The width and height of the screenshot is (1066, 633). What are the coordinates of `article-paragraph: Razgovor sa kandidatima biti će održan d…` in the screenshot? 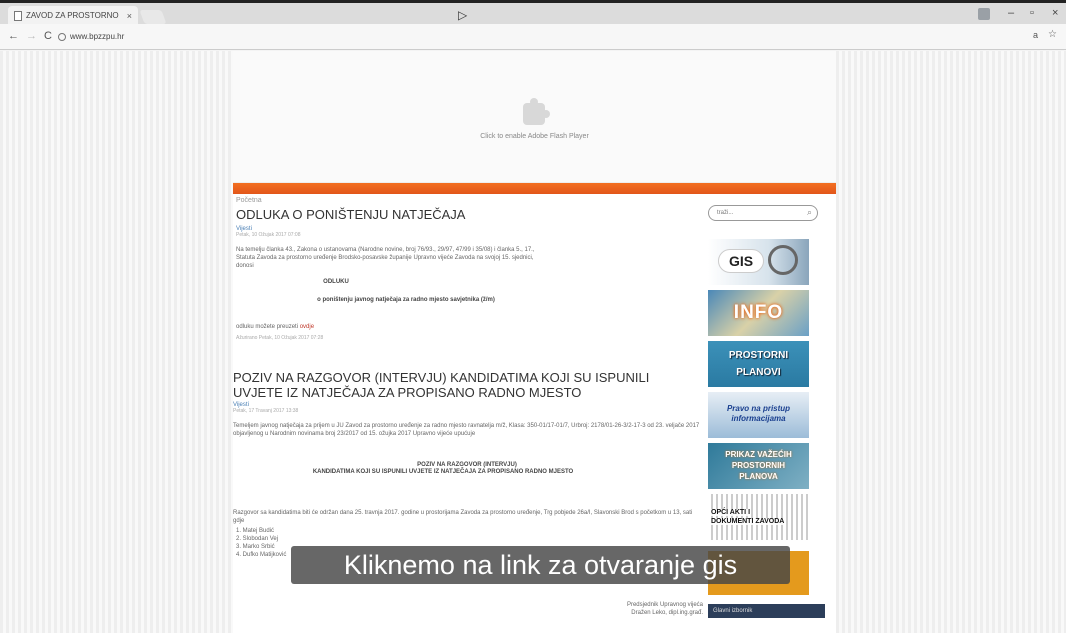 It's located at (463, 517).